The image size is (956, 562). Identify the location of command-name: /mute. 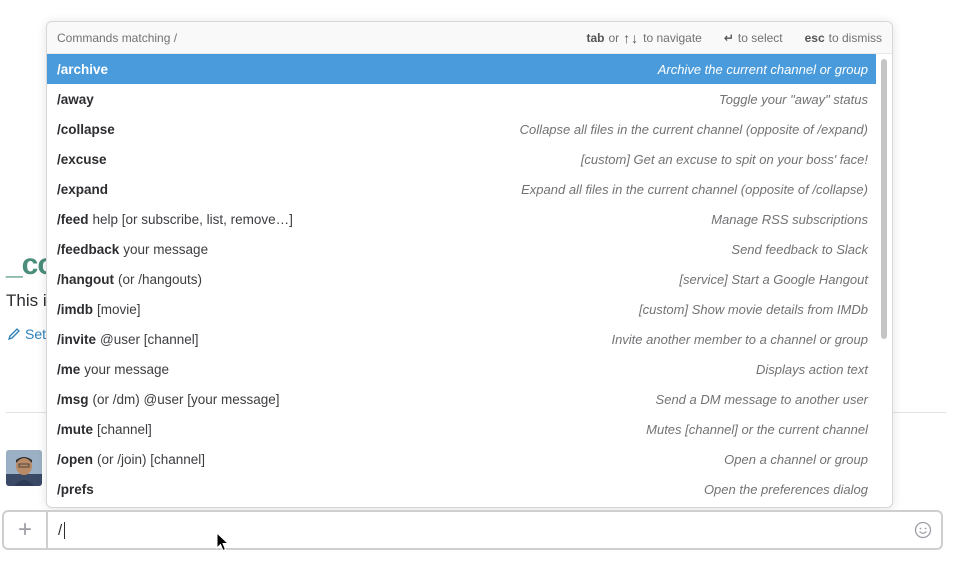
(75, 429).